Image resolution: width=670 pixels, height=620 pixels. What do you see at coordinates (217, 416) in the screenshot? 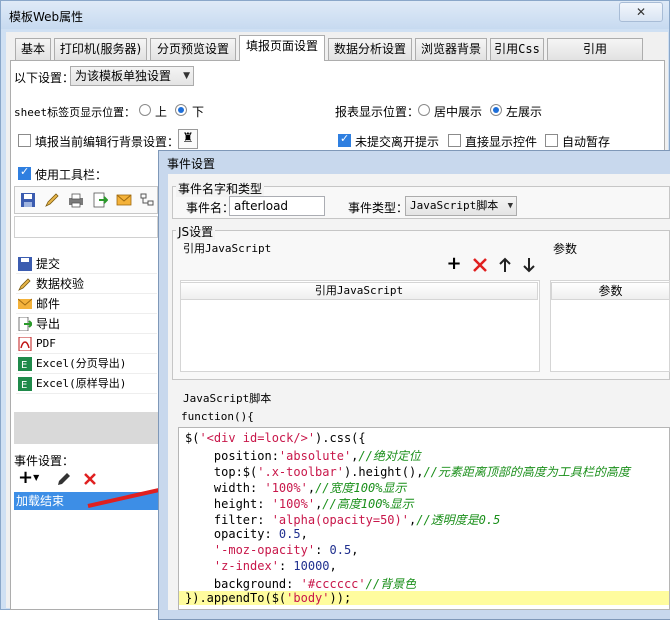
I see `function-open-label: function(){` at bounding box center [217, 416].